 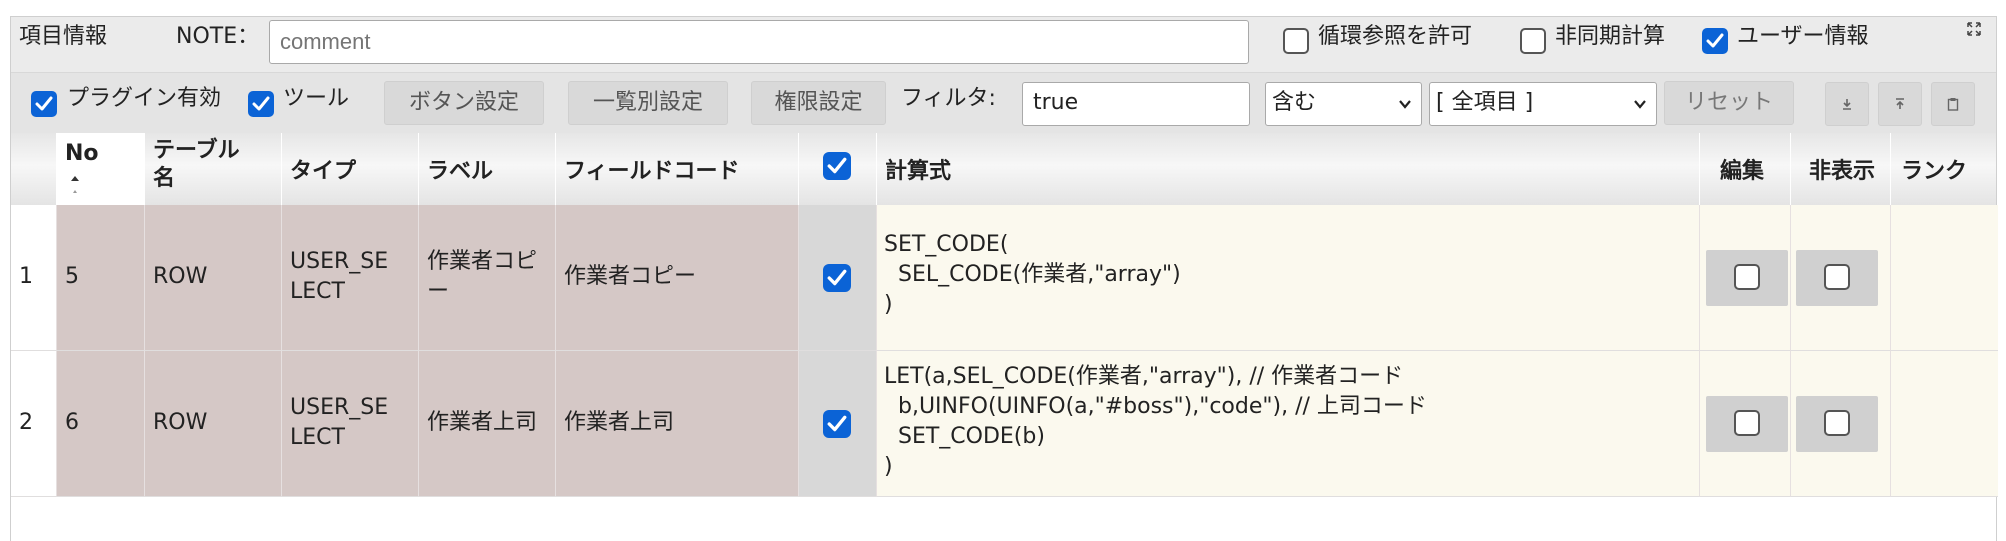 I want to click on list-settings-button: 一覧別設定, so click(x=648, y=103).